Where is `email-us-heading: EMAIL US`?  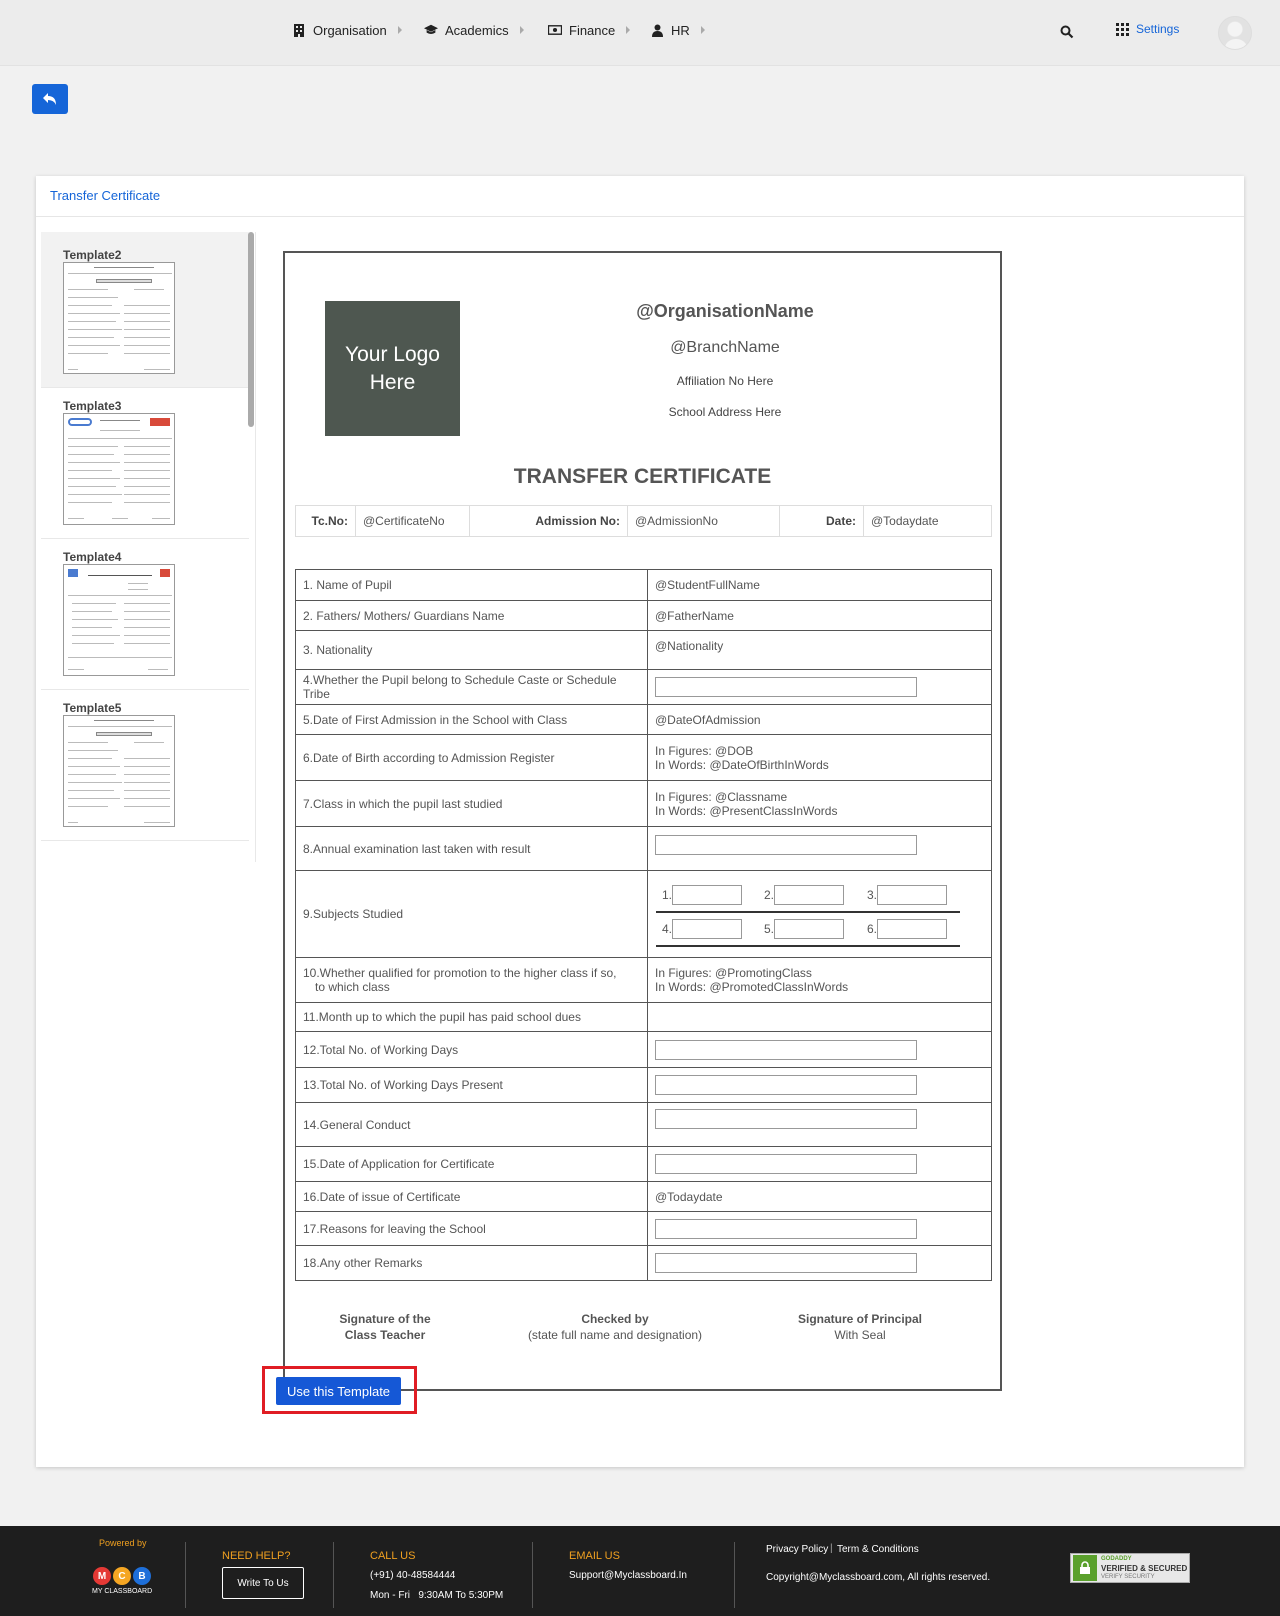
email-us-heading: EMAIL US is located at coordinates (594, 1556).